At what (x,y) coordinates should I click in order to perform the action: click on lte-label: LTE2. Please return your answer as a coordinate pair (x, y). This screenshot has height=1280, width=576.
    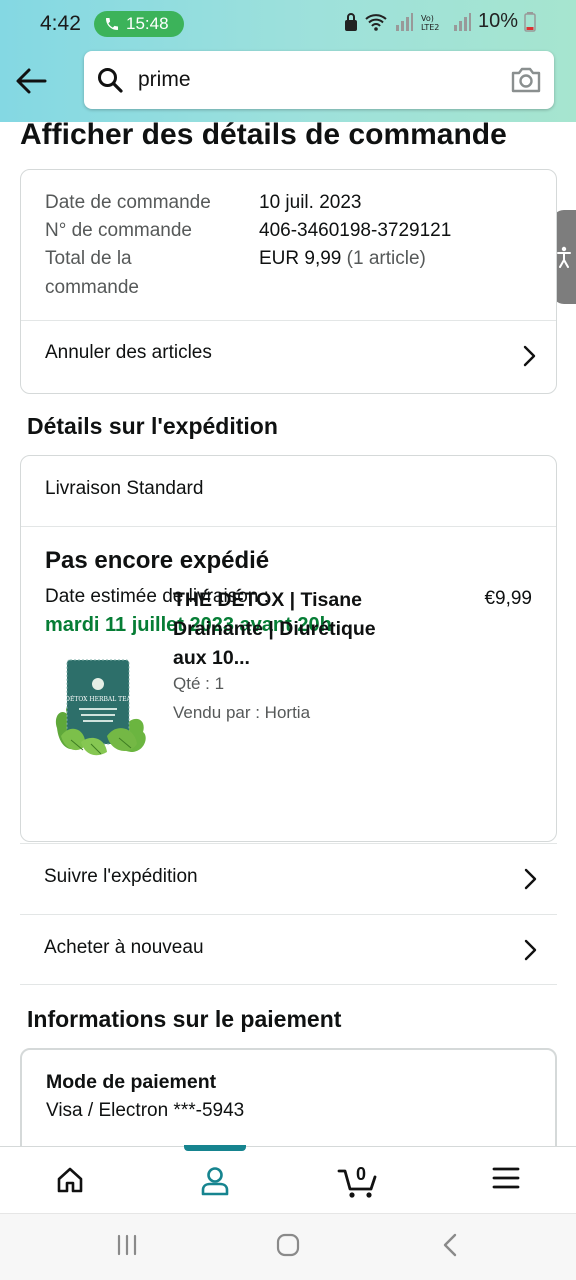
    Looking at the image, I should click on (430, 27).